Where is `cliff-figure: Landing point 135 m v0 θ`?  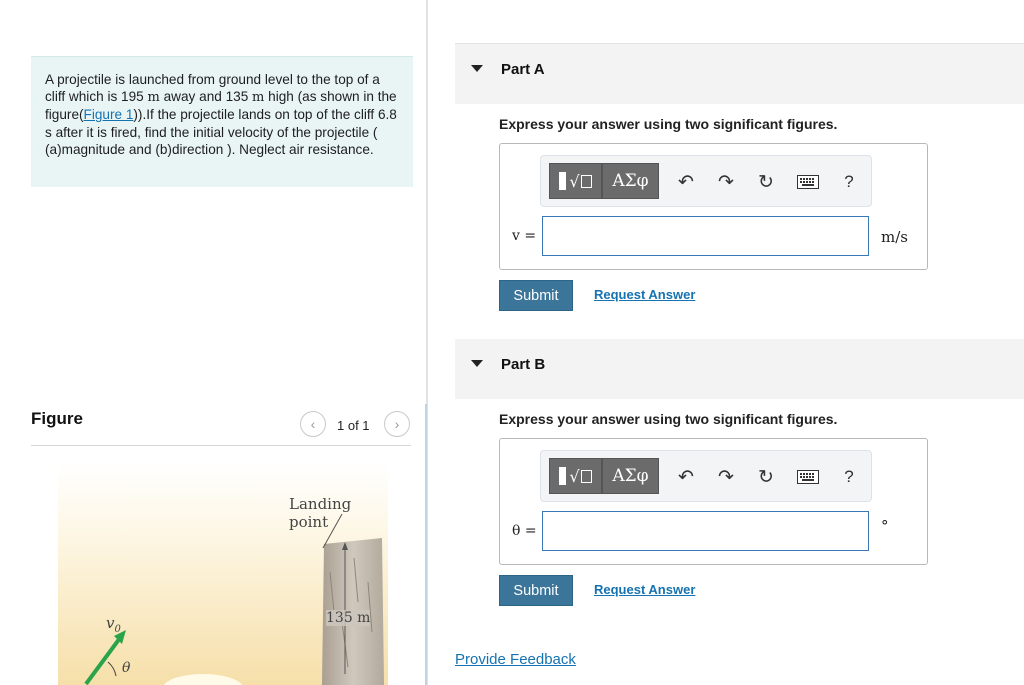
cliff-figure: Landing point 135 m v0 θ is located at coordinates (223, 573).